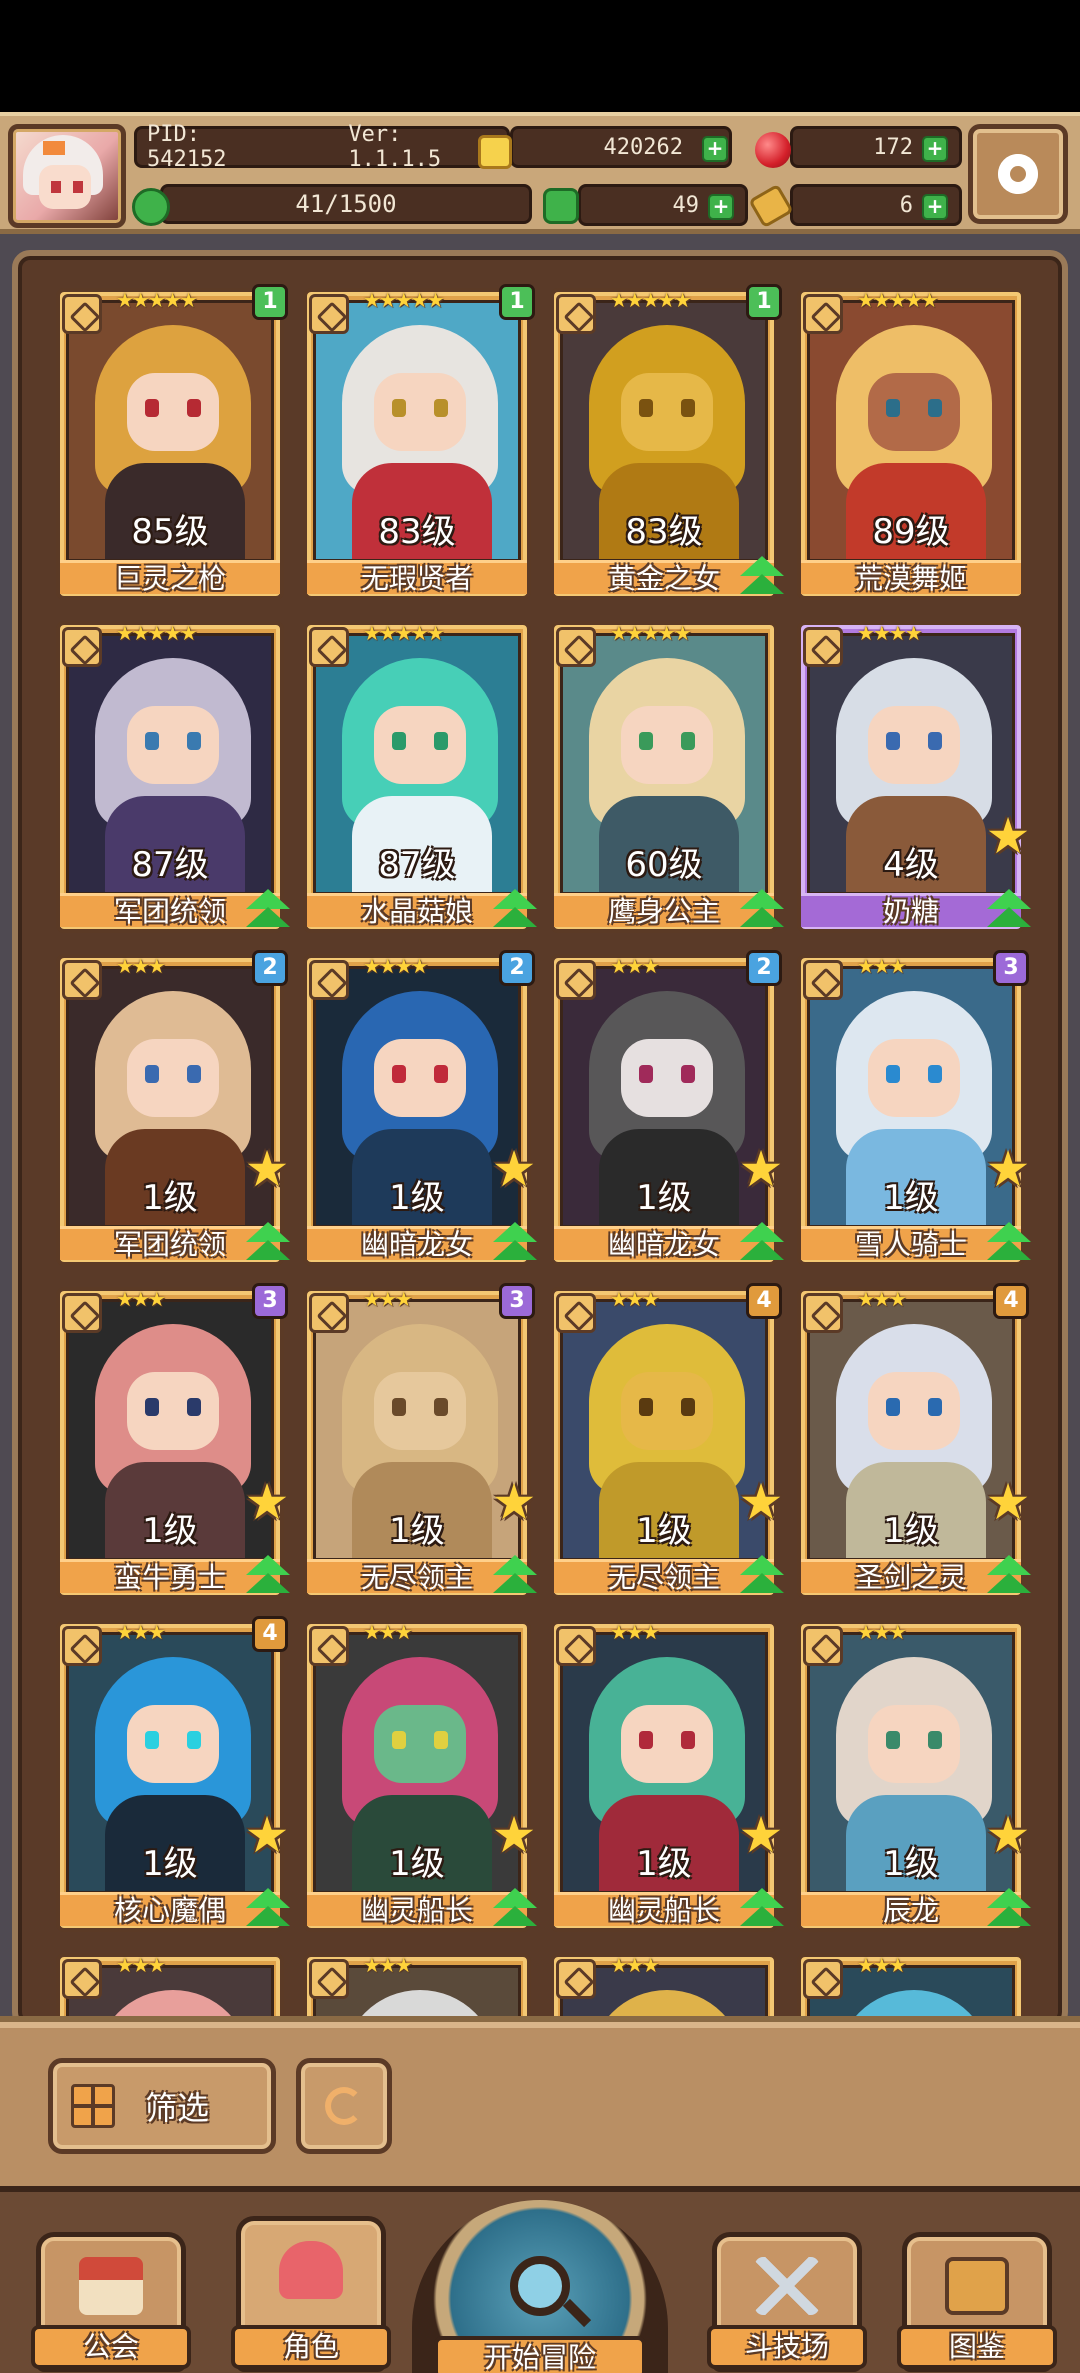 The height and width of the screenshot is (2373, 1080). Describe the element at coordinates (311, 2270) in the screenshot. I see `character-face-icon` at that location.